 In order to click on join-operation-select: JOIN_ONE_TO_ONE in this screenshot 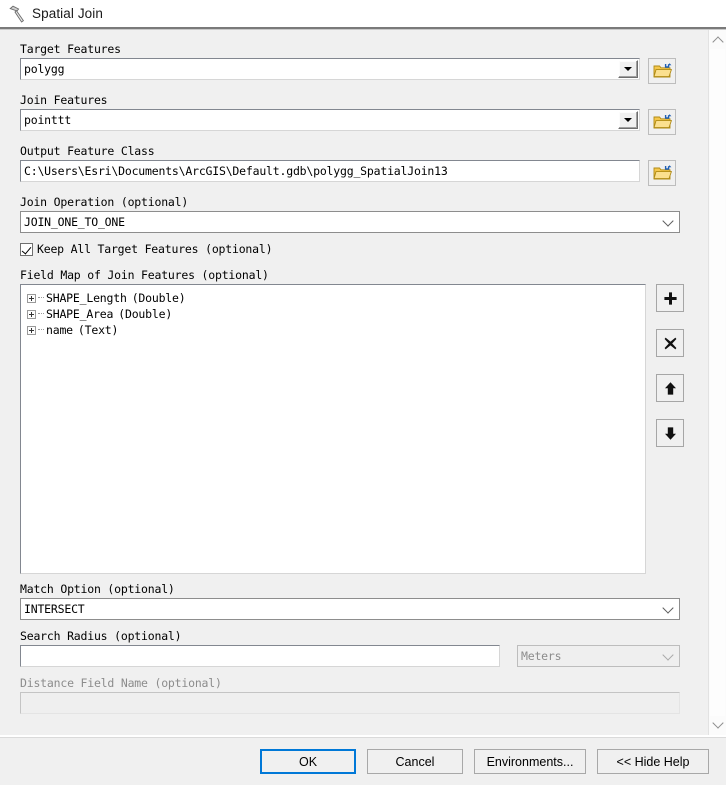, I will do `click(350, 222)`.